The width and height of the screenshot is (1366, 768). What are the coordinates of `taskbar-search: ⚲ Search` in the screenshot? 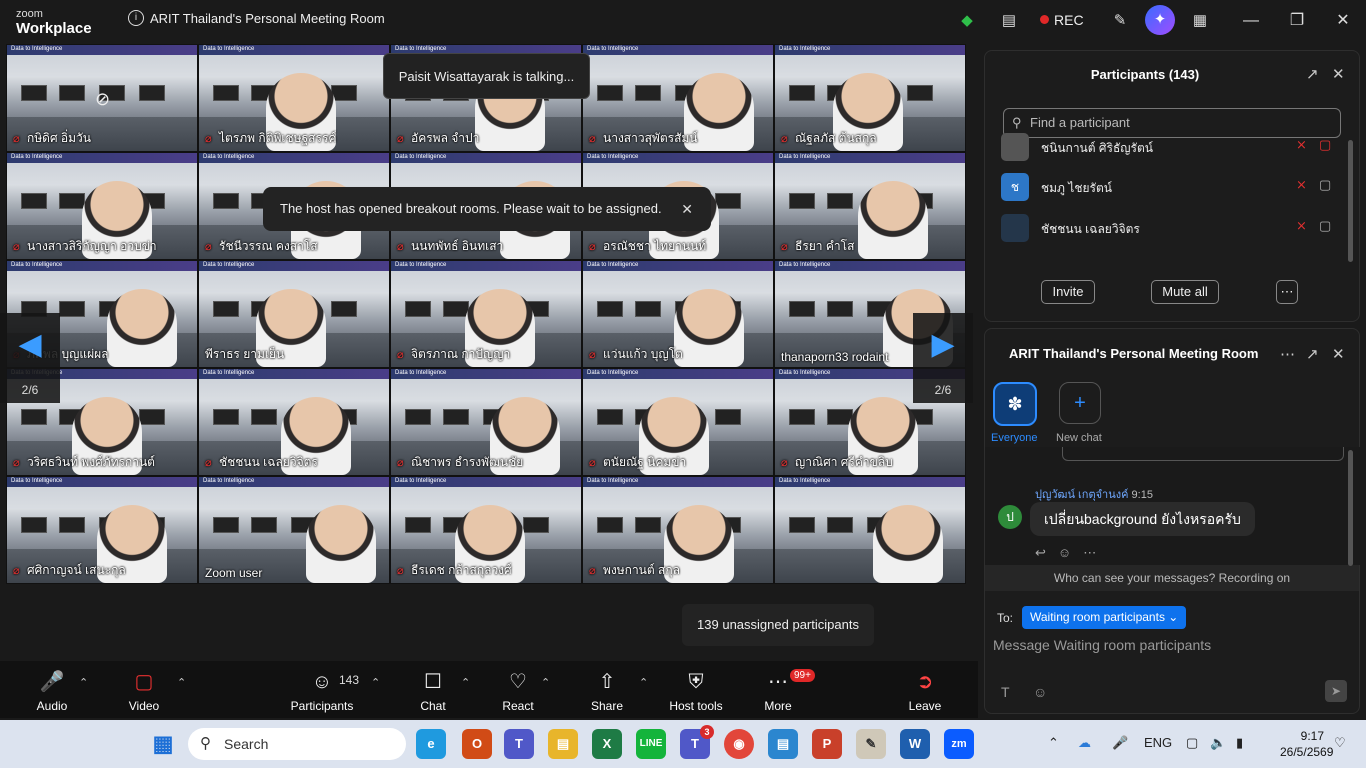 It's located at (297, 744).